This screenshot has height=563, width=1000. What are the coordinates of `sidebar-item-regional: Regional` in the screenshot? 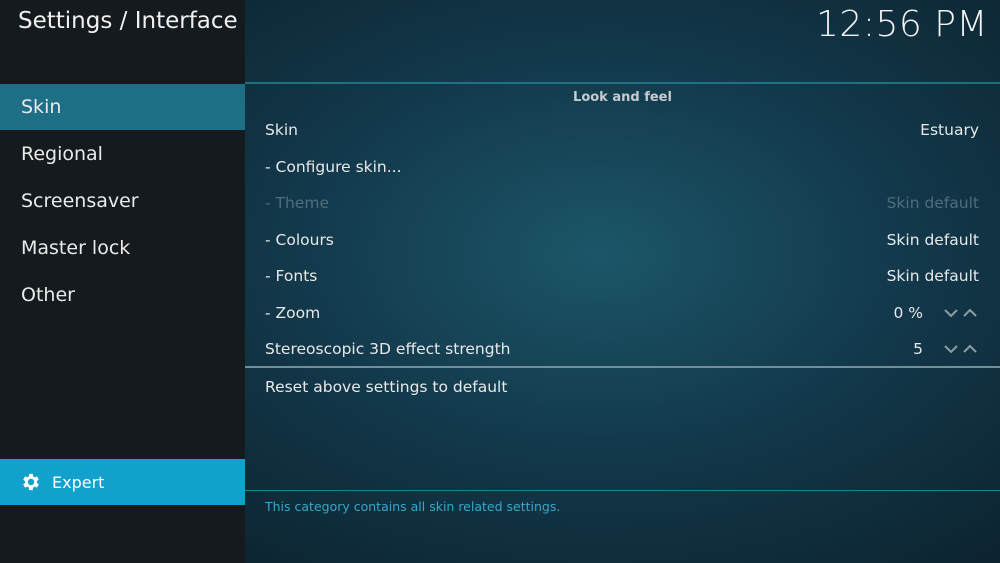 It's located at (122, 154).